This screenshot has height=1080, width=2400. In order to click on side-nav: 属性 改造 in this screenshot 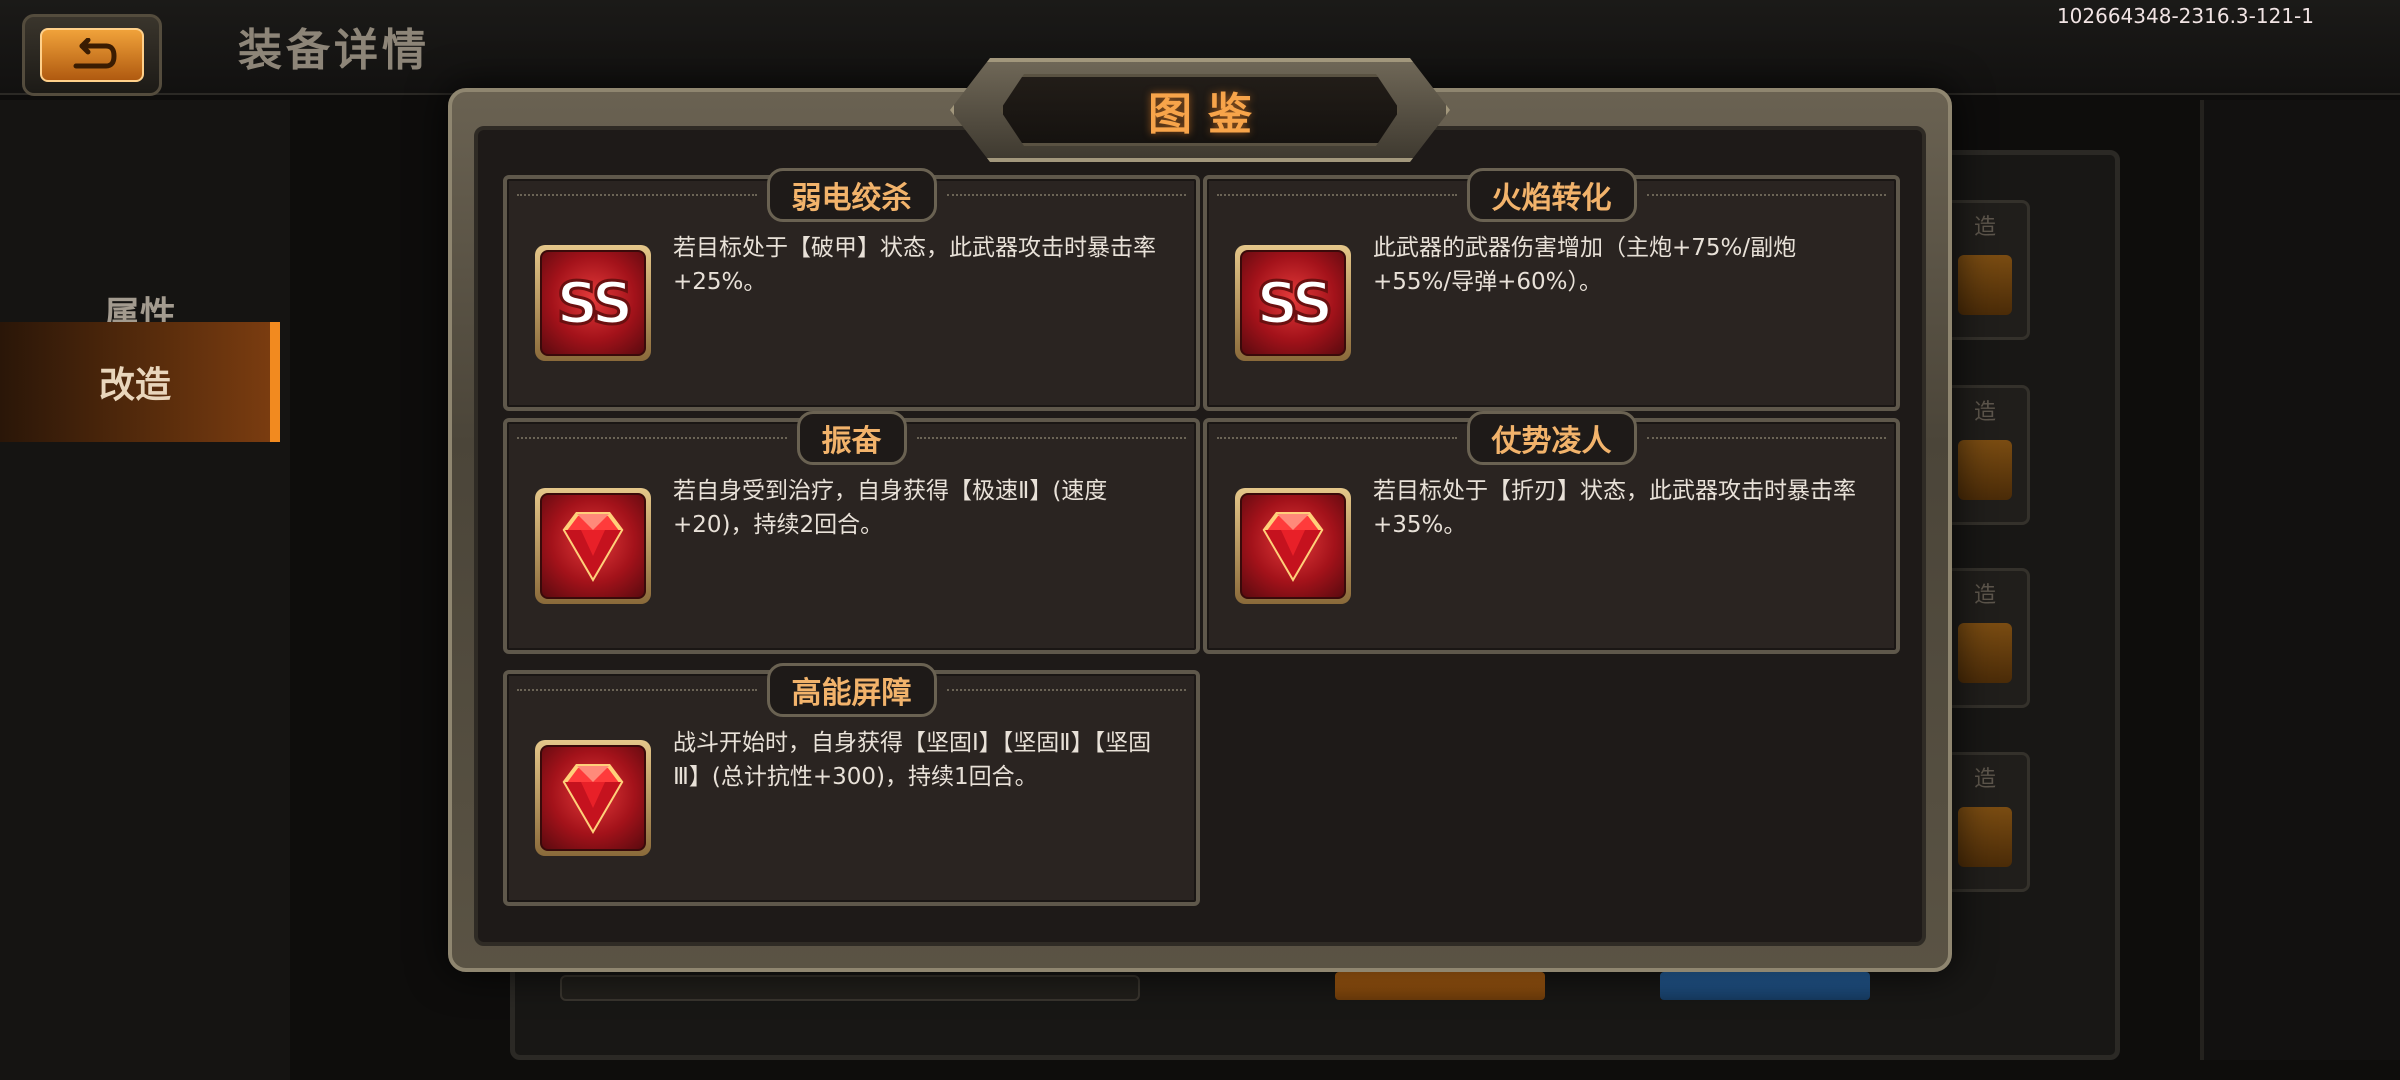, I will do `click(145, 590)`.